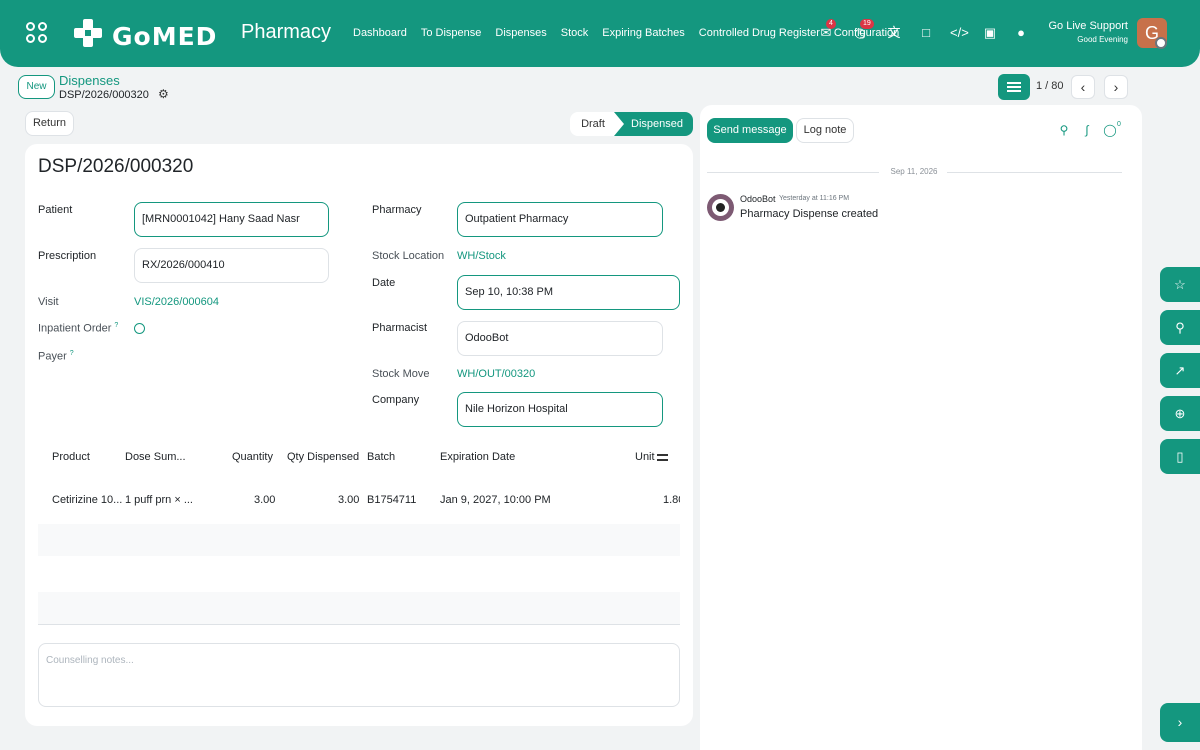  What do you see at coordinates (400, 328) in the screenshot?
I see `pharmacist-label: Pharmacist` at bounding box center [400, 328].